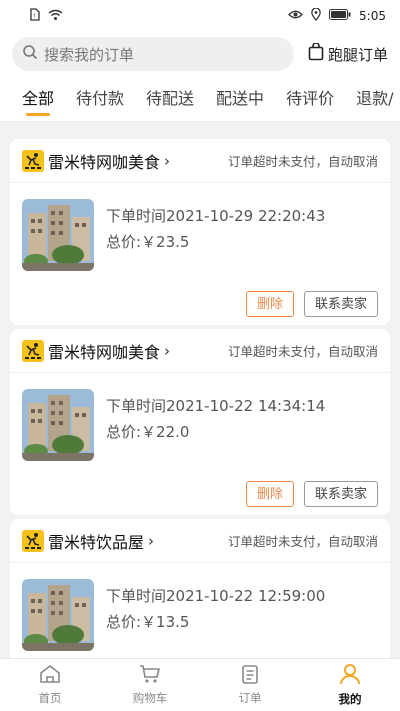 The image size is (400, 711). I want to click on errand-orders-label: 跑腿订单, so click(357, 54).